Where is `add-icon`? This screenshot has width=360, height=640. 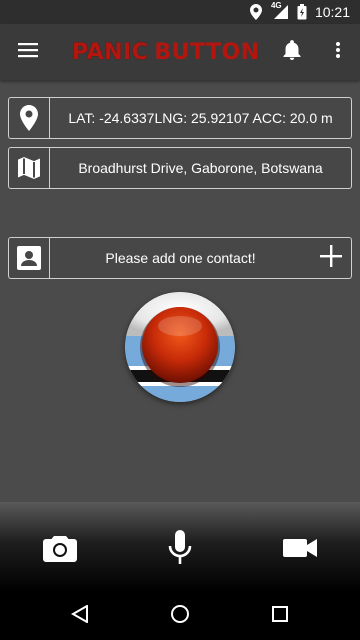
add-icon is located at coordinates (331, 258).